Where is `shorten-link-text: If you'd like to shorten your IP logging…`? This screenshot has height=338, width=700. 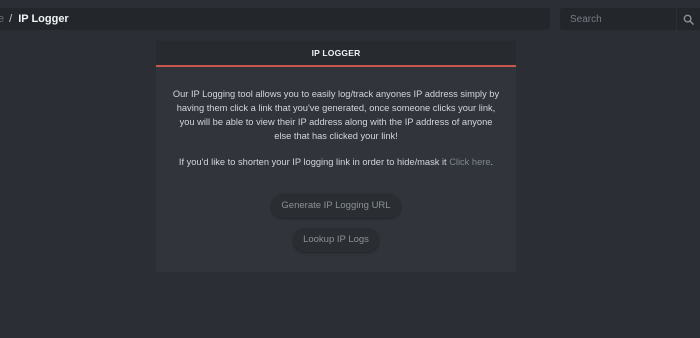 shorten-link-text: If you'd like to shorten your IP logging… is located at coordinates (336, 162).